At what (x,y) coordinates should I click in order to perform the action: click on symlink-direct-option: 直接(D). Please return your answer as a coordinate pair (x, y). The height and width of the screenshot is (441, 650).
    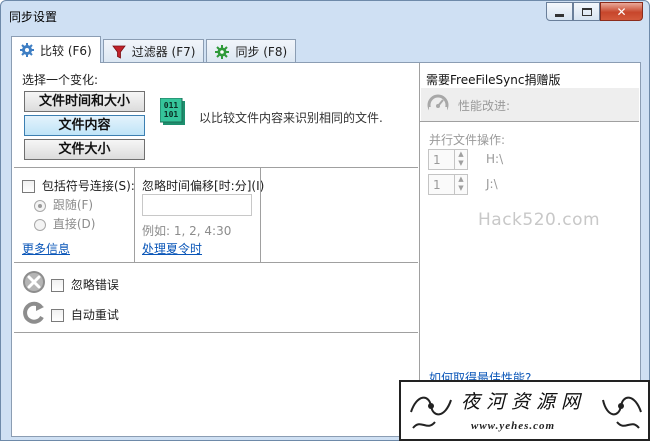
    Looking at the image, I should click on (64, 223).